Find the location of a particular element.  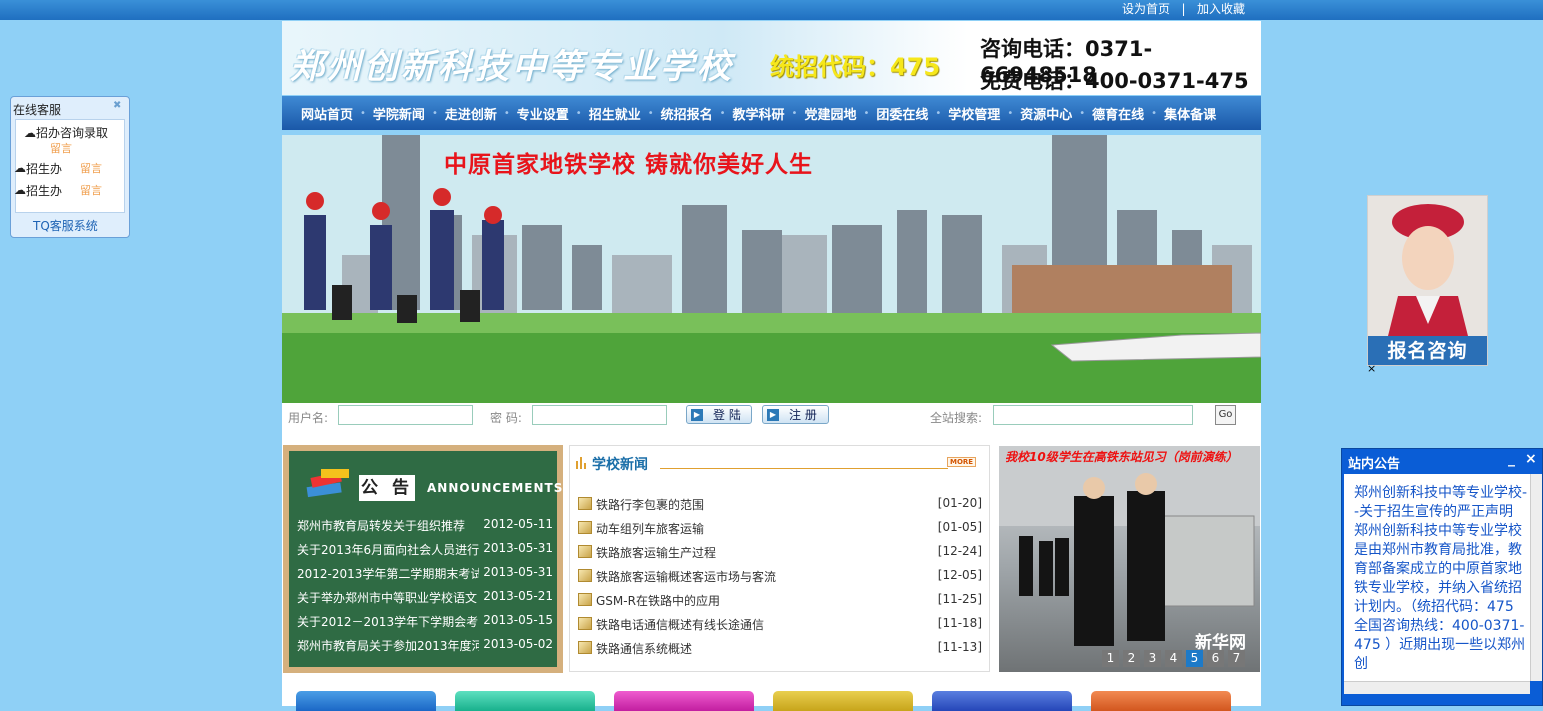

news-item: 铁路旅客运输生产过程 [12-24] is located at coordinates (780, 552).